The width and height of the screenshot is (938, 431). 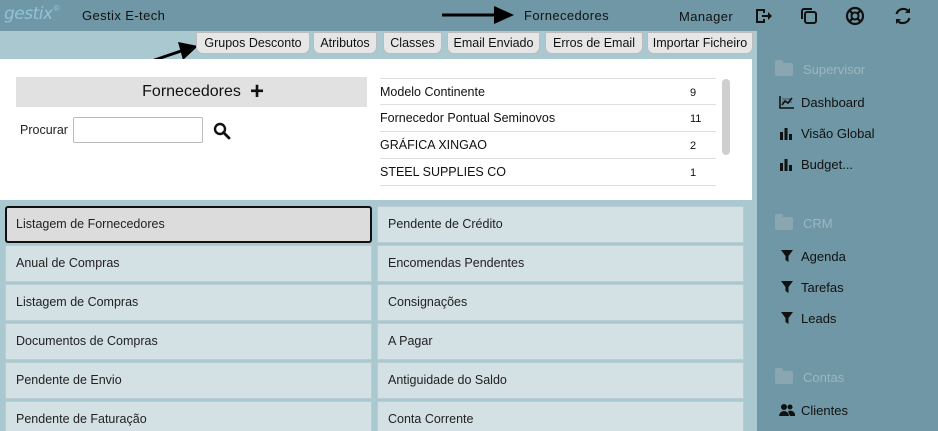 What do you see at coordinates (253, 43) in the screenshot?
I see `tab-grupos-desconto: Grupos Desconto` at bounding box center [253, 43].